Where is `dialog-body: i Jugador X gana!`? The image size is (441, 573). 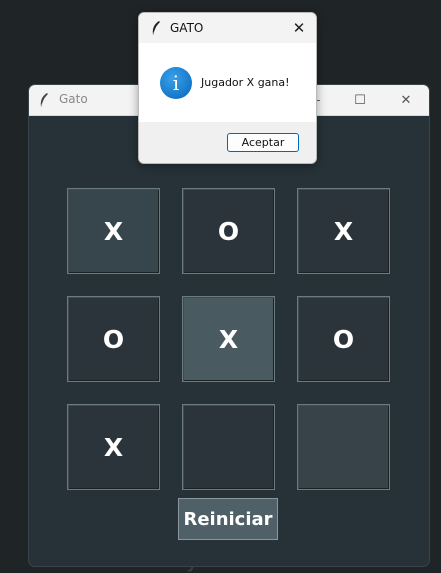 dialog-body: i Jugador X gana! is located at coordinates (227, 82).